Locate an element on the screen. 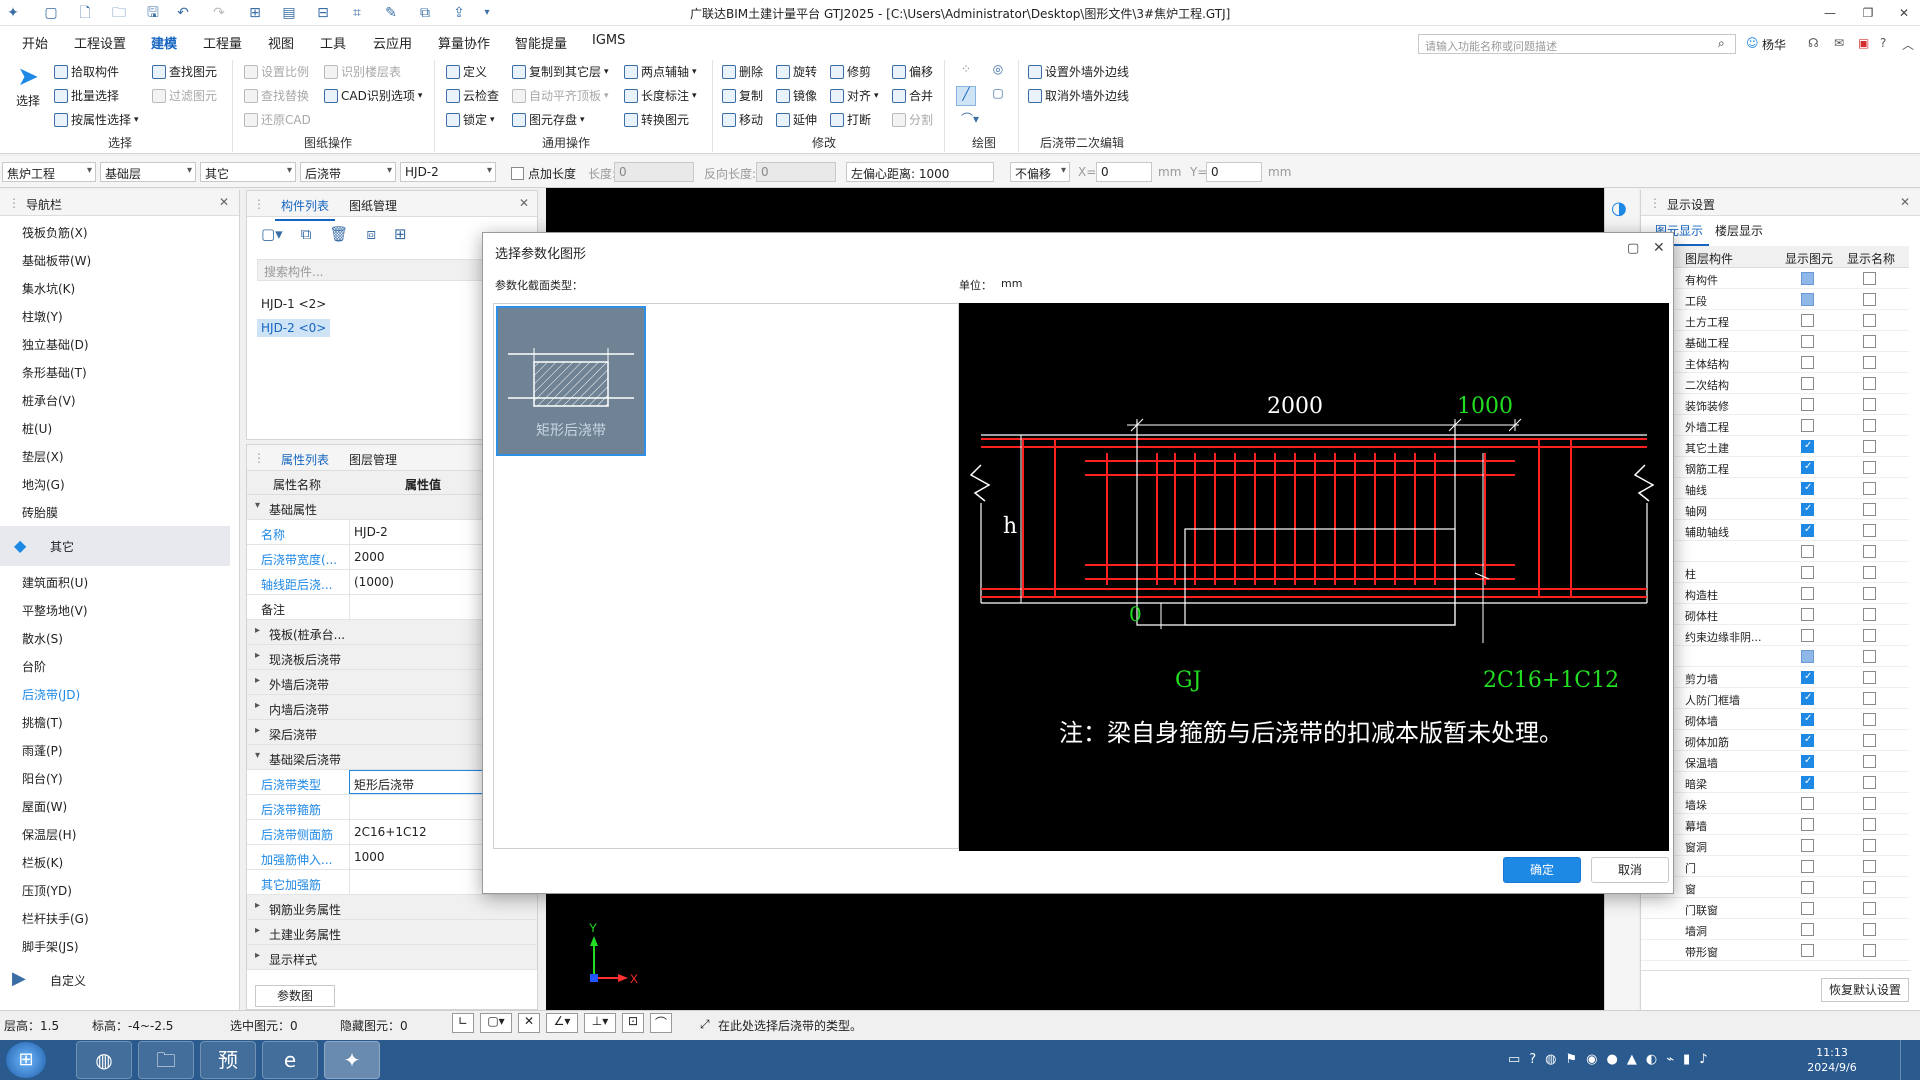 This screenshot has height=1080, width=1920. snap-mode-icon: ▢▾ is located at coordinates (496, 1023).